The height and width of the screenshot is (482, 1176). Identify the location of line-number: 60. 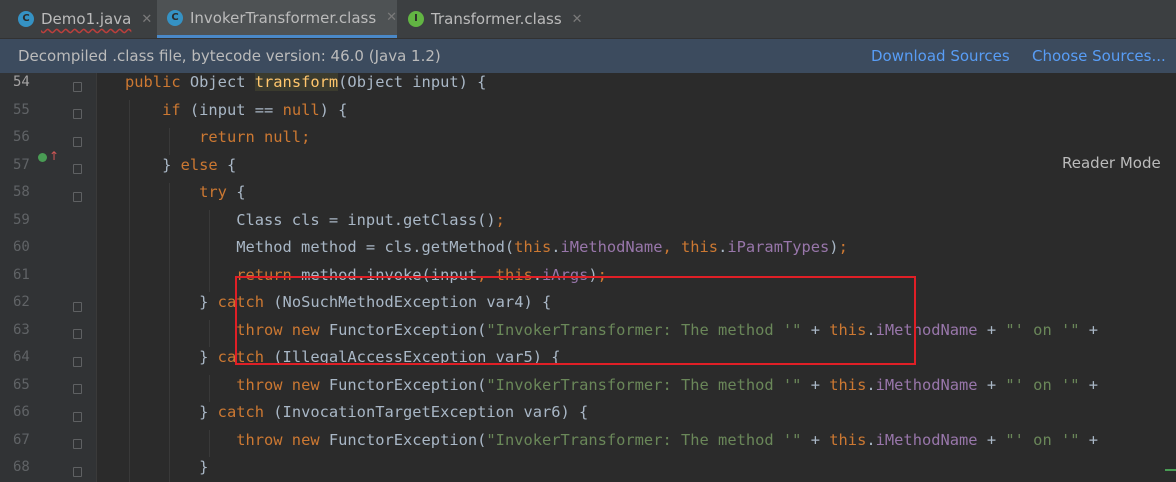
(21, 247).